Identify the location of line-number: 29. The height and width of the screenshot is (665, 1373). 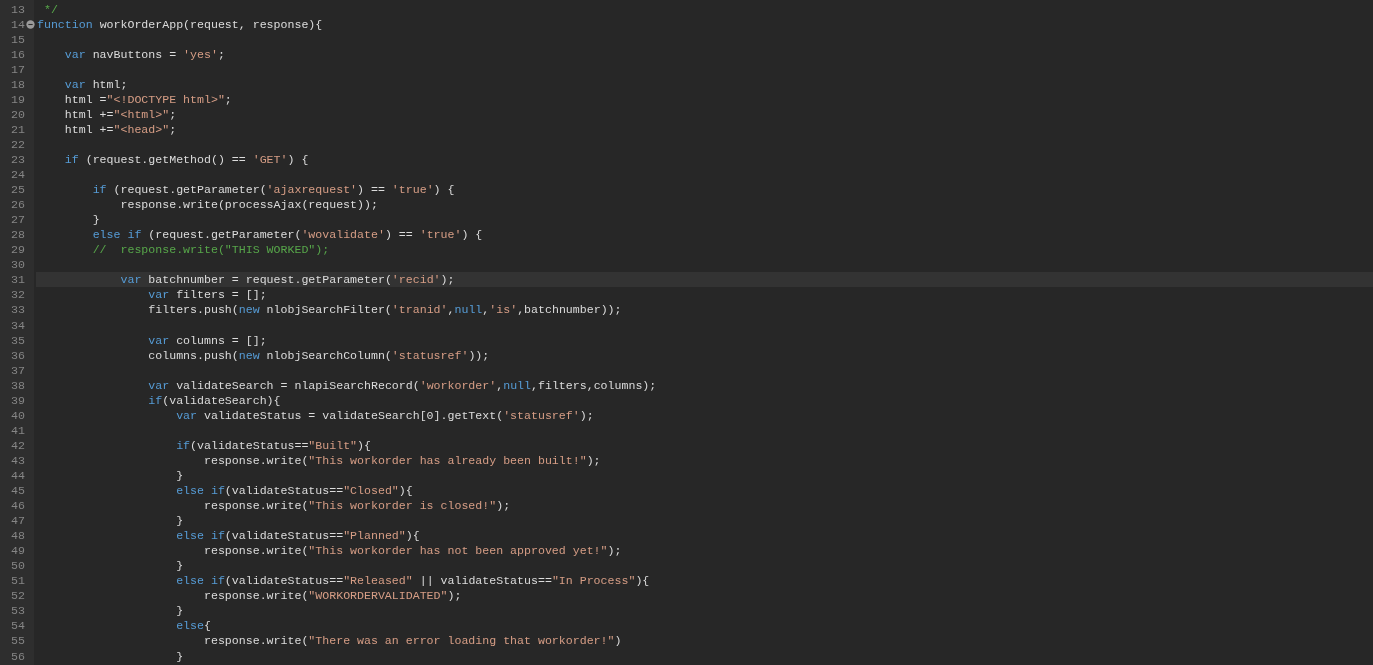
(17, 250).